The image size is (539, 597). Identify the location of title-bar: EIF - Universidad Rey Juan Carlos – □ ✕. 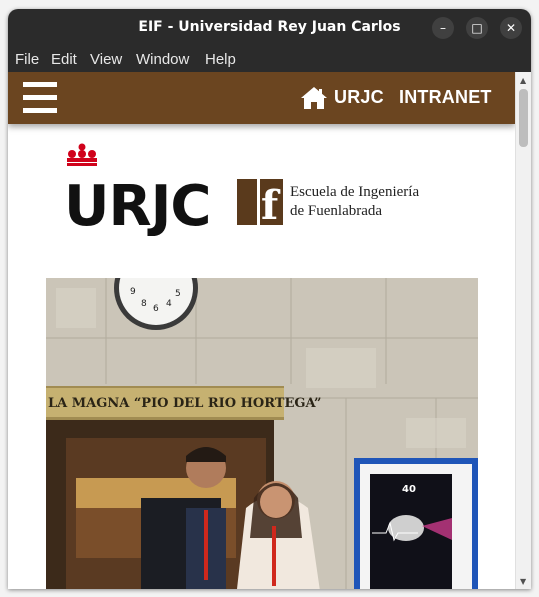
(269, 27).